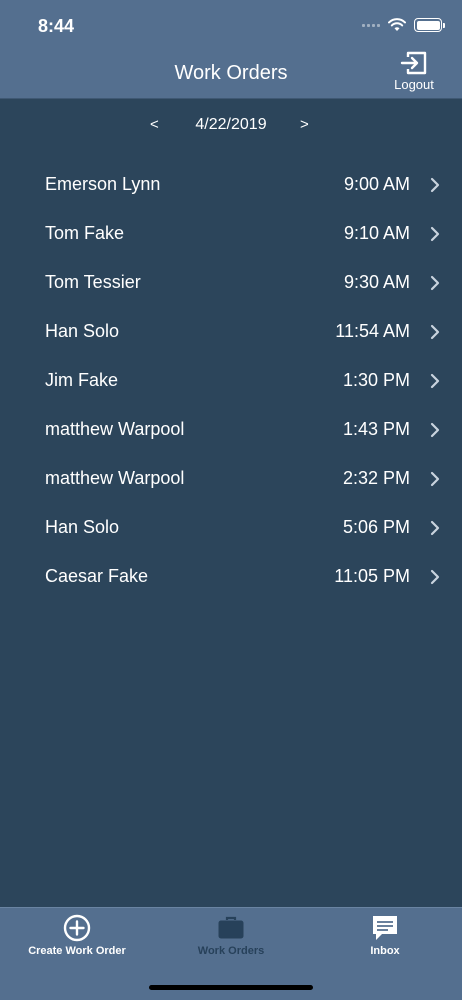 The image size is (462, 1000). I want to click on appointment-time: 9:10 AM, so click(376, 233).